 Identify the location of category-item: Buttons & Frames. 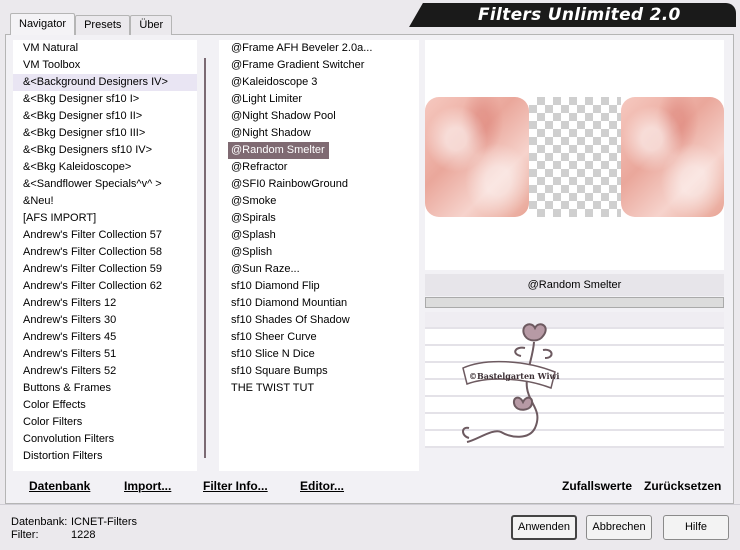
(112, 388).